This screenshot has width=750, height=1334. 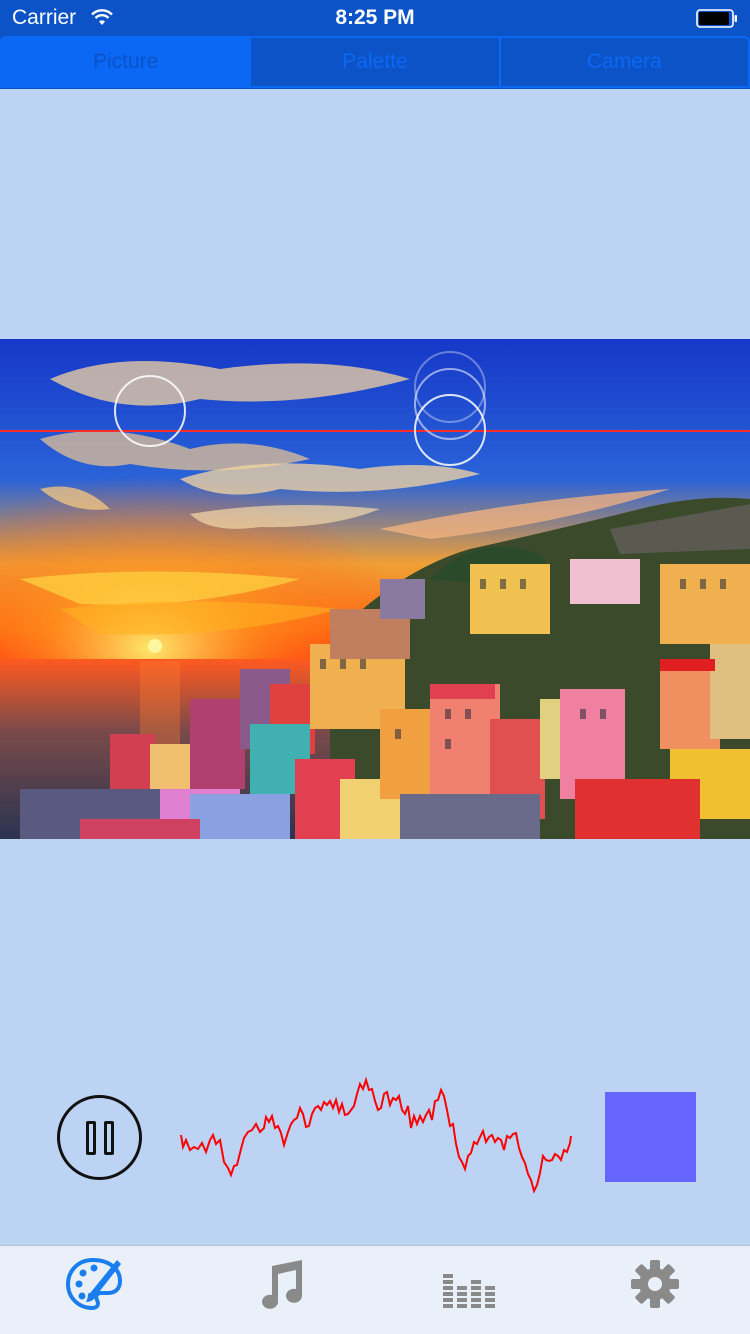 I want to click on tab-music, so click(x=280, y=1284).